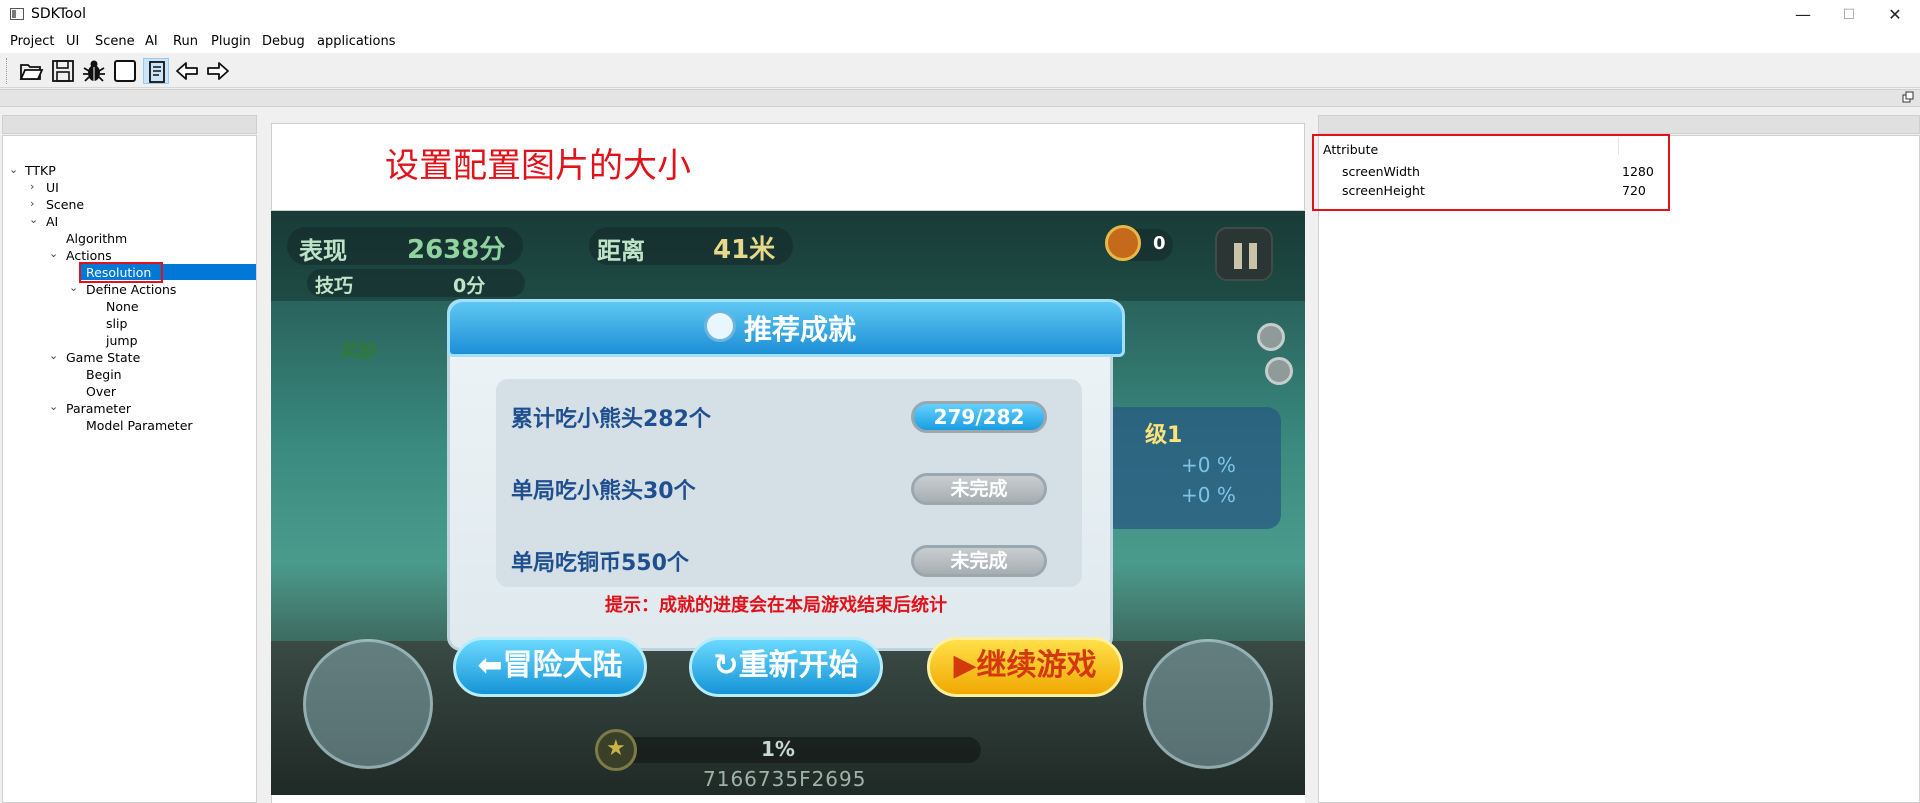  I want to click on side-info-panel: 级1 +0 % +0 %, so click(1191, 468).